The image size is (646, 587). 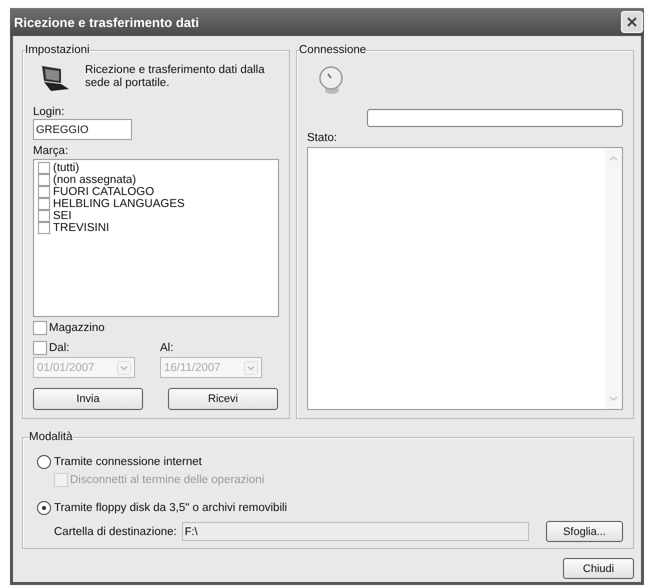 What do you see at coordinates (81, 228) in the screenshot?
I see `brand-label: TREVISINI` at bounding box center [81, 228].